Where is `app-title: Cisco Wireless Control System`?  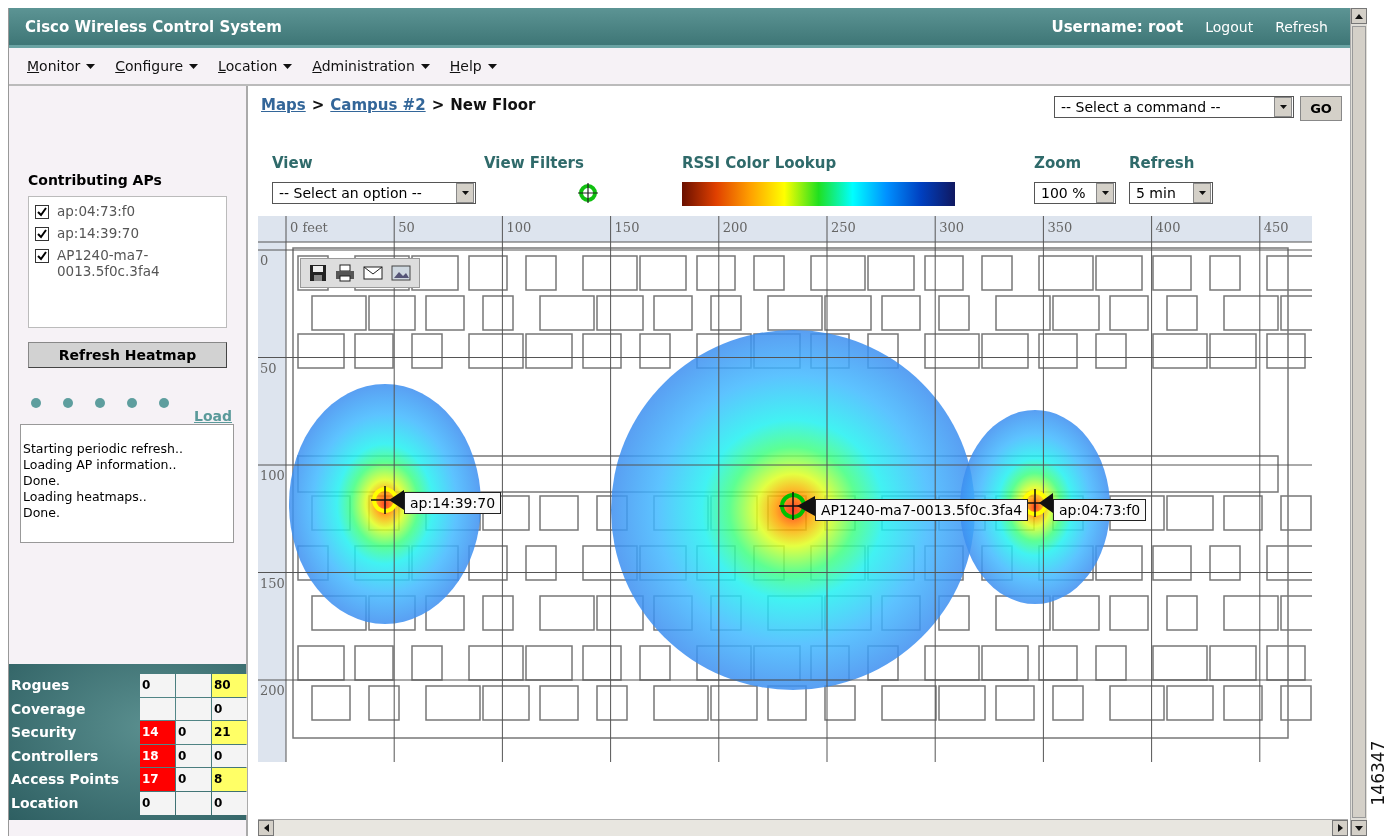
app-title: Cisco Wireless Control System is located at coordinates (154, 26).